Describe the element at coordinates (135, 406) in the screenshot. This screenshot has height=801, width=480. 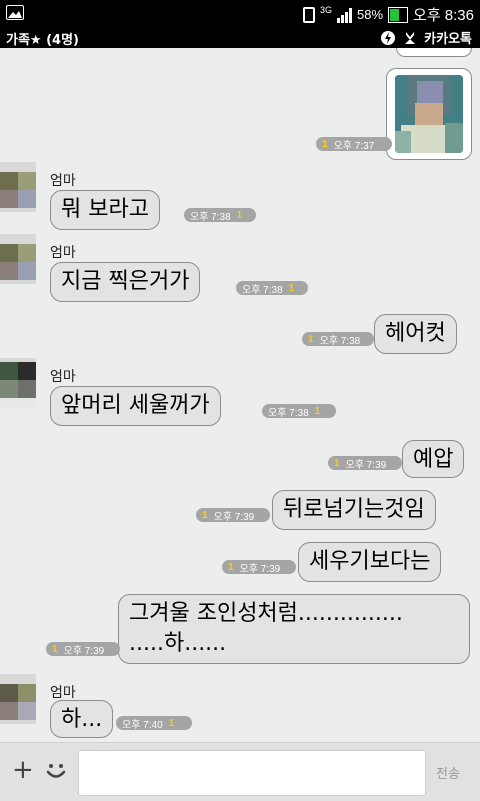
I see `message-bubble: 앞머리 세울꺼가` at that location.